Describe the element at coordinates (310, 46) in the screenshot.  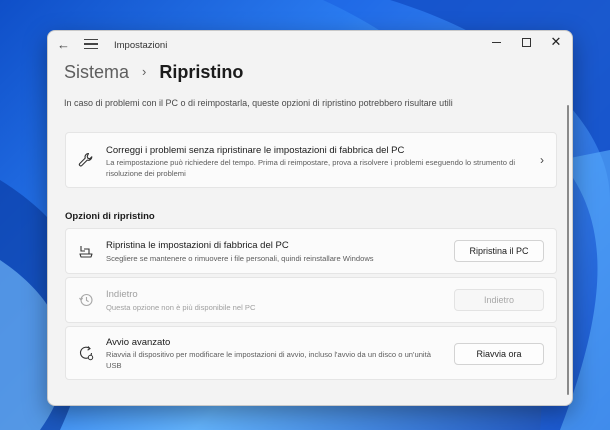
I see `title-bar: ← Impostazioni ✕` at that location.